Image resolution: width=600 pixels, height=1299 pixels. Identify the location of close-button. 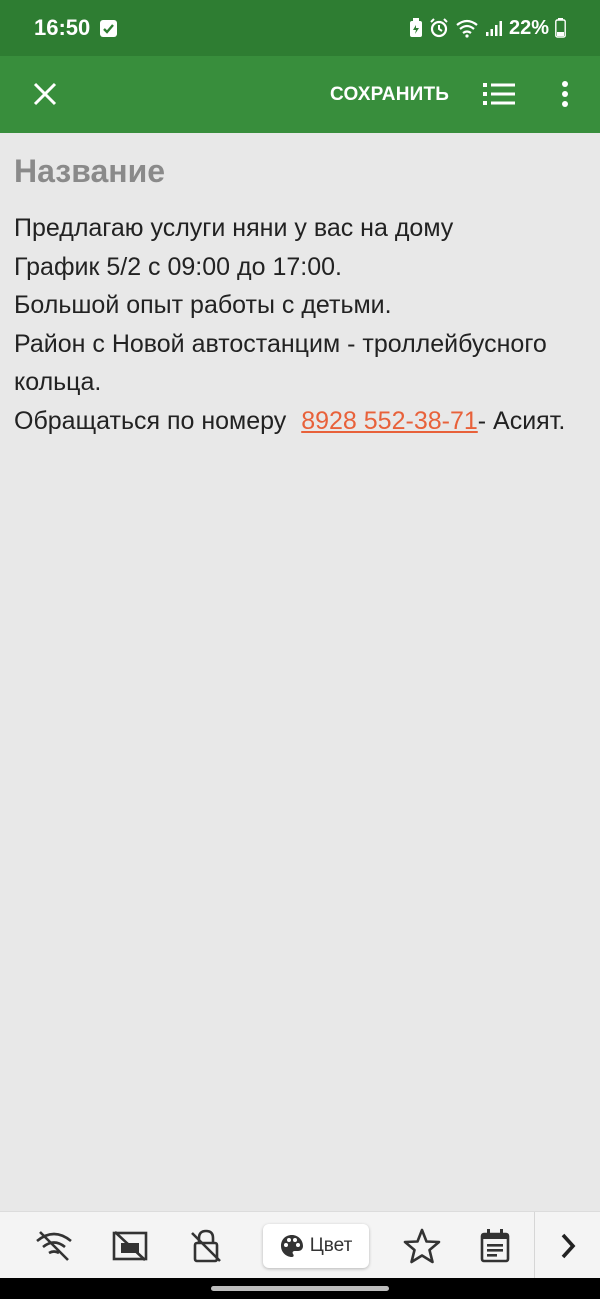
(45, 94).